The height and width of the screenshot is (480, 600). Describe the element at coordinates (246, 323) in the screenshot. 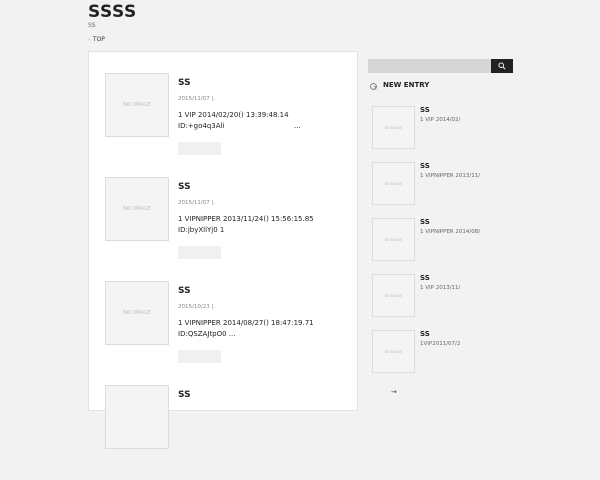

I see `entry-excerpt-line: 1 VIPNIPPER 2014/08/27() 18:47:19.71` at that location.